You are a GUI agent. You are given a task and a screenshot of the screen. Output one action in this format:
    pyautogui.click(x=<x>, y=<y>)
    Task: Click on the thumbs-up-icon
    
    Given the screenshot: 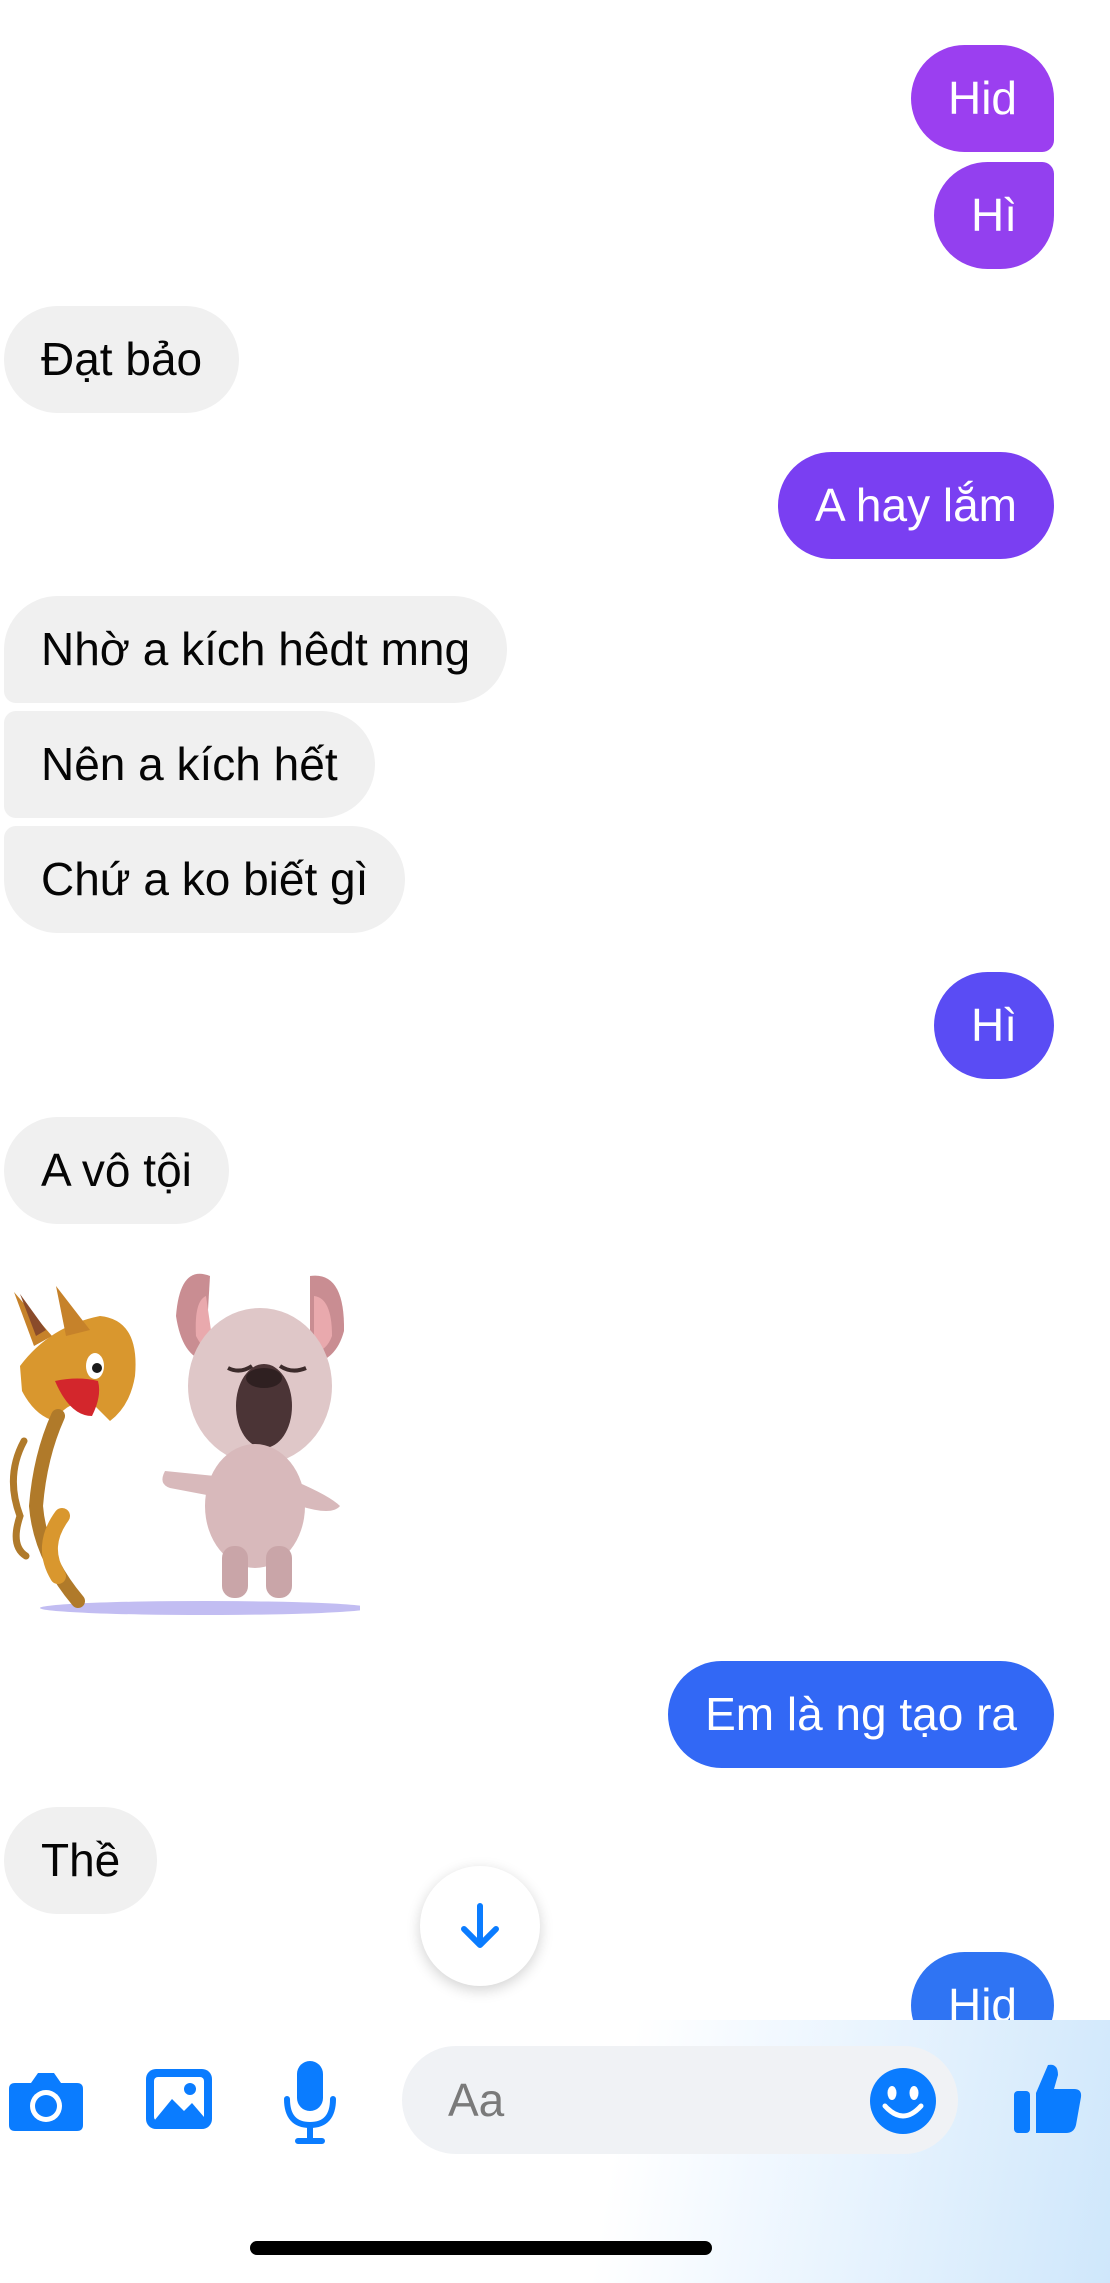 What is the action you would take?
    pyautogui.click(x=1048, y=2097)
    